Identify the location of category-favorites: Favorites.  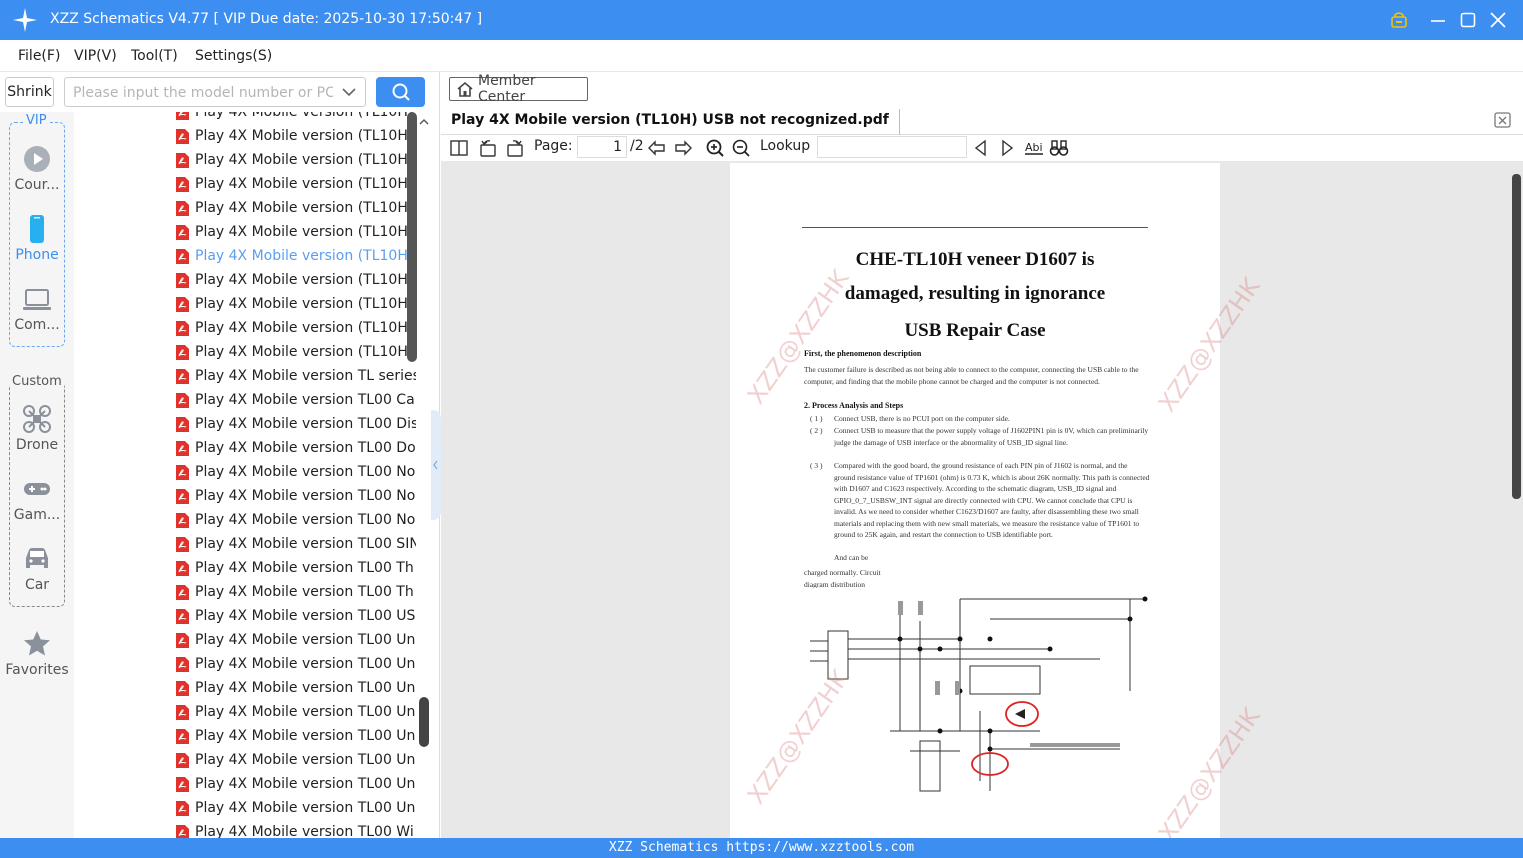
(37, 653).